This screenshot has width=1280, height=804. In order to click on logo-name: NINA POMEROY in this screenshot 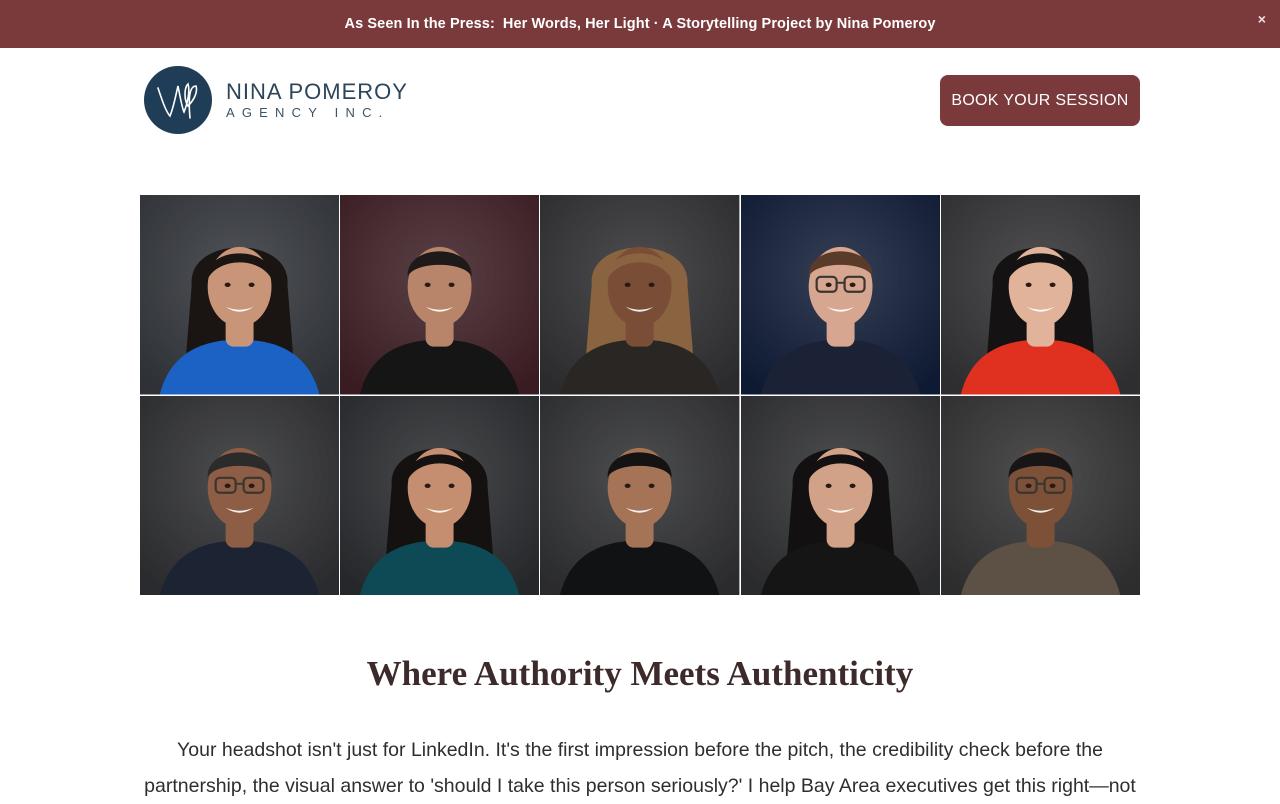, I will do `click(317, 91)`.